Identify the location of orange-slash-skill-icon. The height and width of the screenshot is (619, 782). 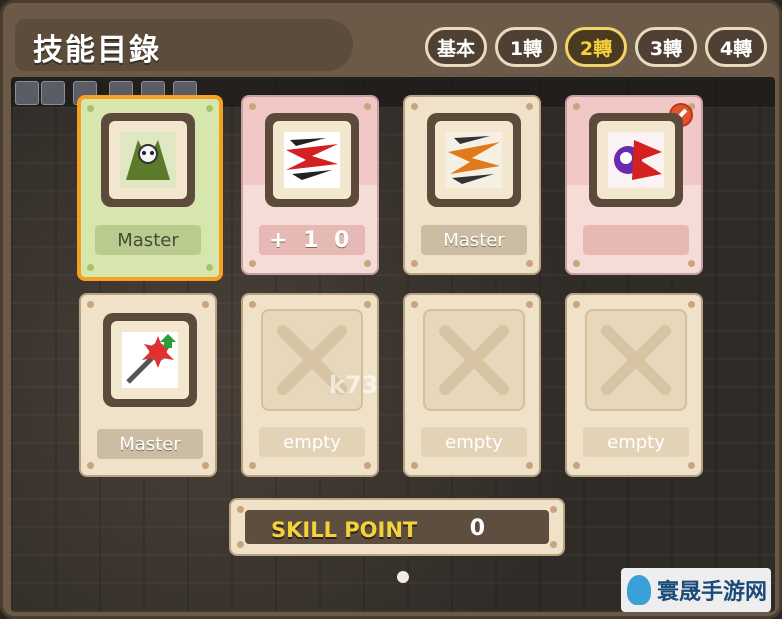
(474, 160).